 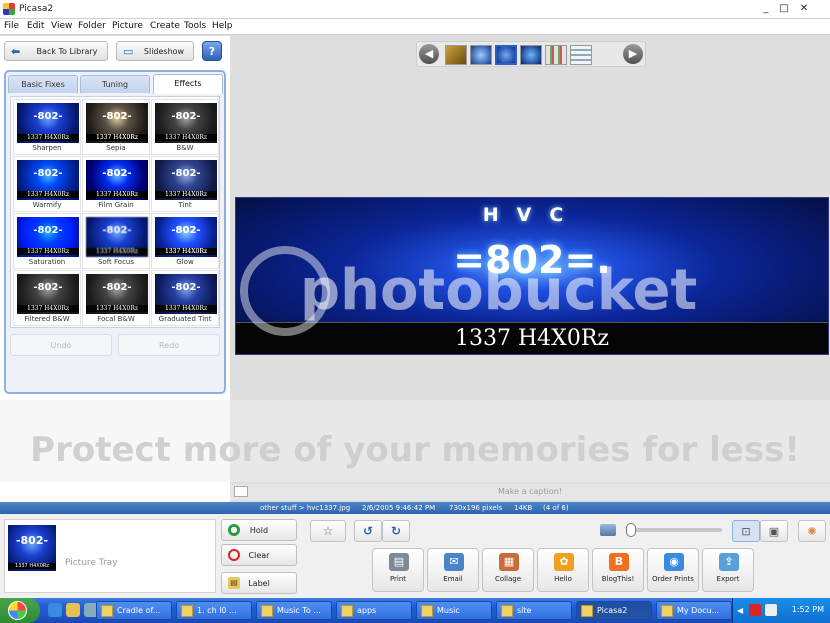 I want to click on caption-input: Make a caption!, so click(x=530, y=491).